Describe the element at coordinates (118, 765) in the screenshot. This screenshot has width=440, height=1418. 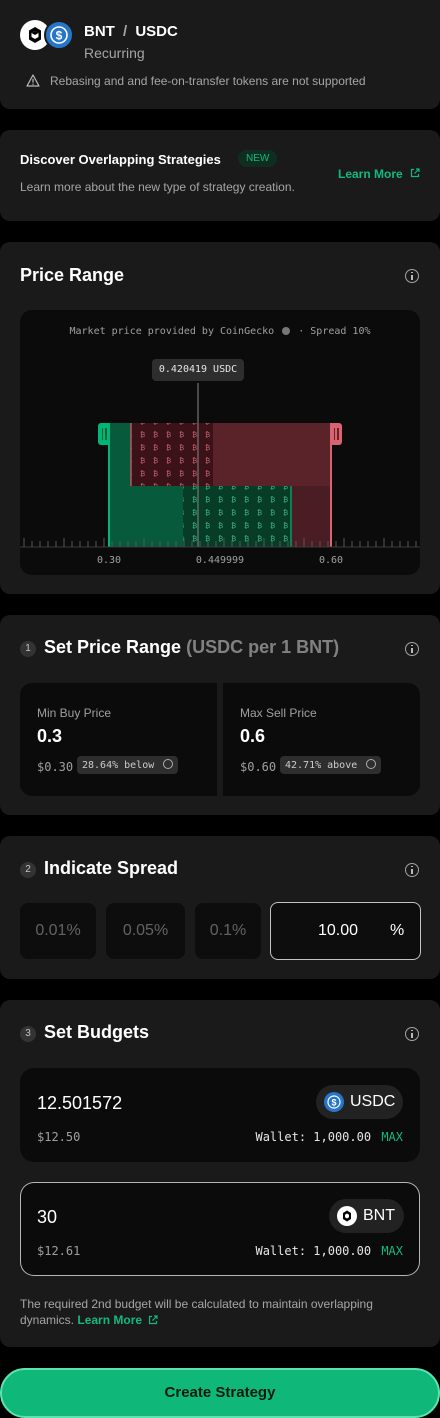
I see `min-badge-text: 28.64% below` at that location.